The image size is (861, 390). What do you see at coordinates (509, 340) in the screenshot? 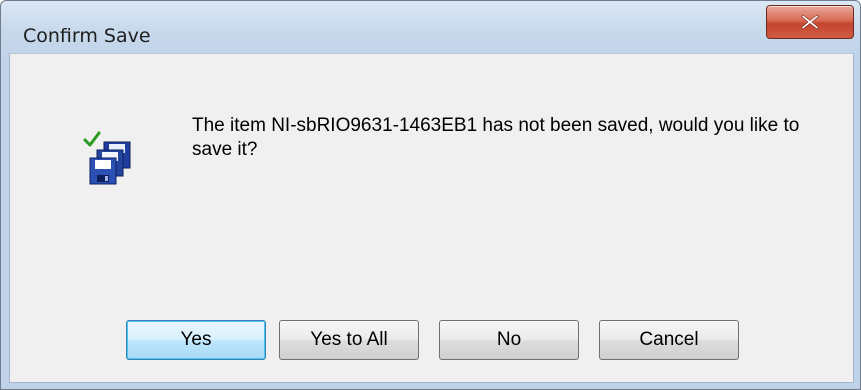
I see `no-button: No` at bounding box center [509, 340].